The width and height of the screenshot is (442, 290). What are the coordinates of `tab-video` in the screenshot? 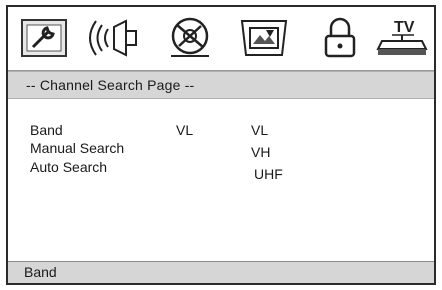 It's located at (264, 38).